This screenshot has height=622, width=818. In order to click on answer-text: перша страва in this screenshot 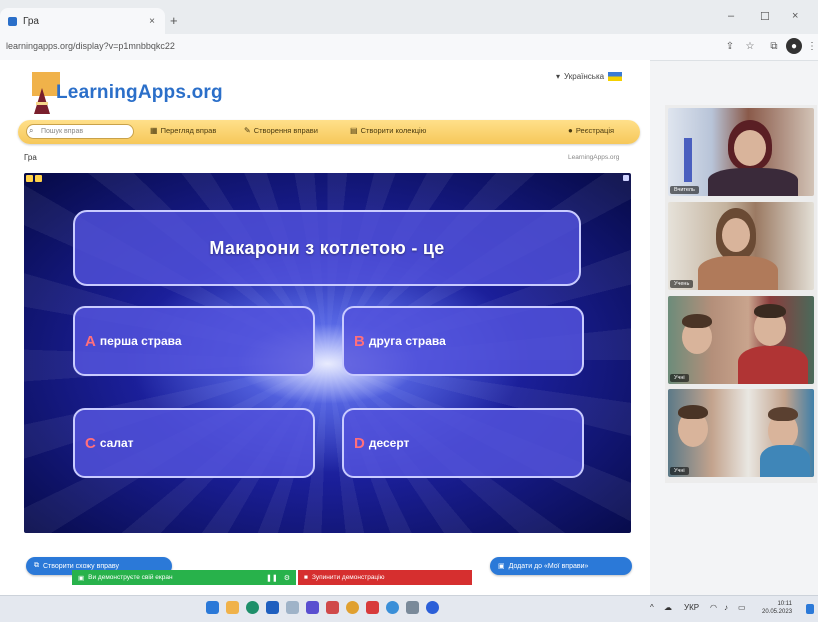, I will do `click(140, 341)`.